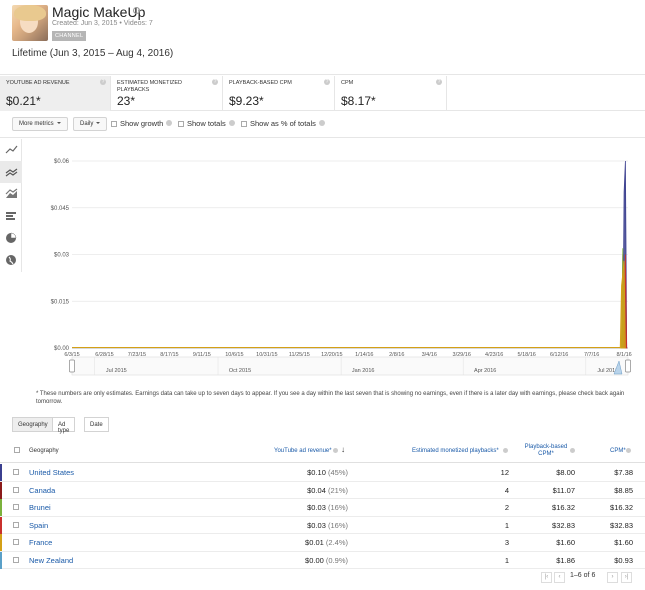 This screenshot has height=590, width=645. What do you see at coordinates (358, 101) in the screenshot?
I see `metric-value: $8.17*` at bounding box center [358, 101].